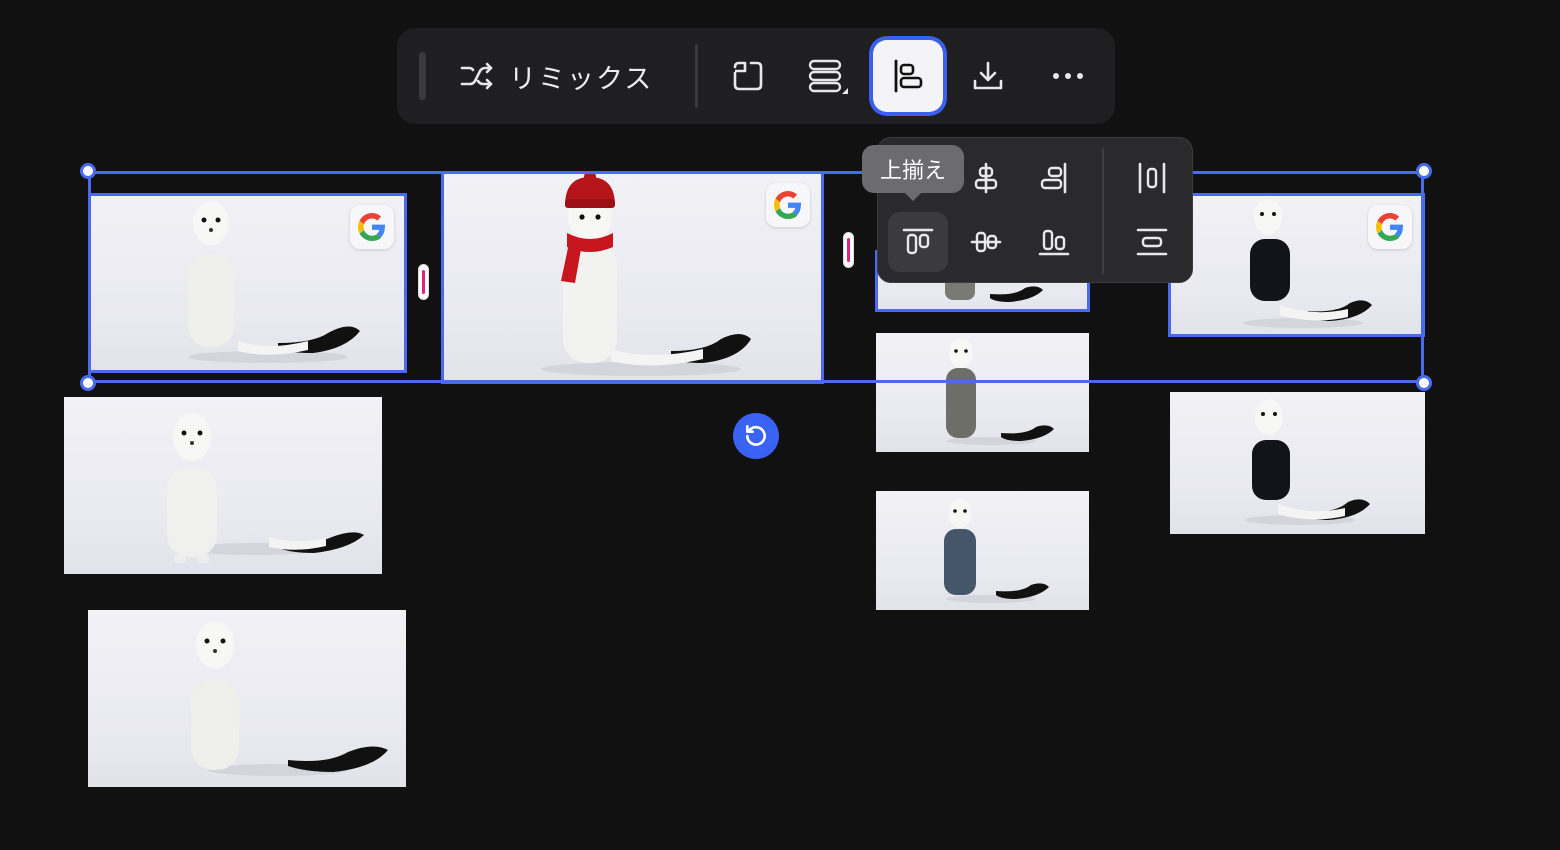 The width and height of the screenshot is (1560, 850). What do you see at coordinates (696, 76) in the screenshot?
I see `toolbar-divider` at bounding box center [696, 76].